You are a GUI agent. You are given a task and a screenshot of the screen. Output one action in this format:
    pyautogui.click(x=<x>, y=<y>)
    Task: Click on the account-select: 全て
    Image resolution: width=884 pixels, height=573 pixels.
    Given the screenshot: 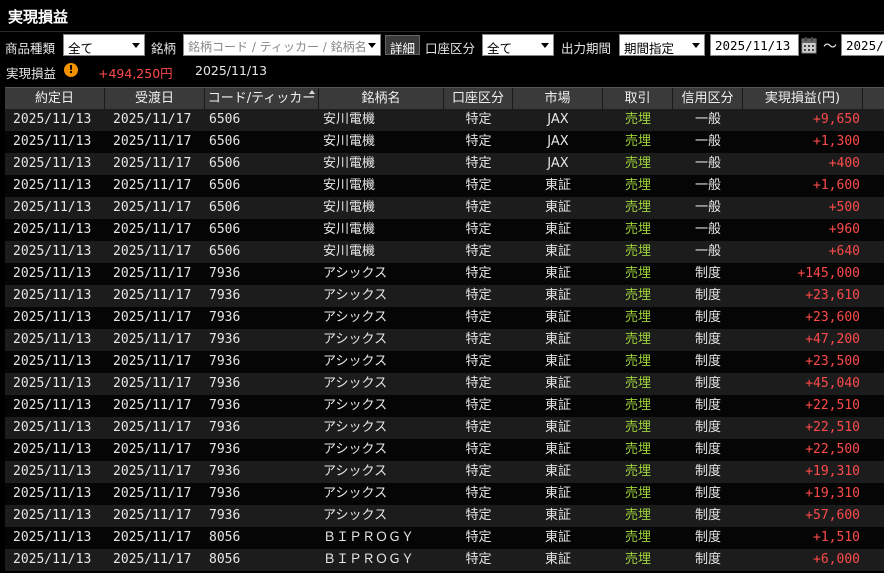 What is the action you would take?
    pyautogui.click(x=518, y=45)
    